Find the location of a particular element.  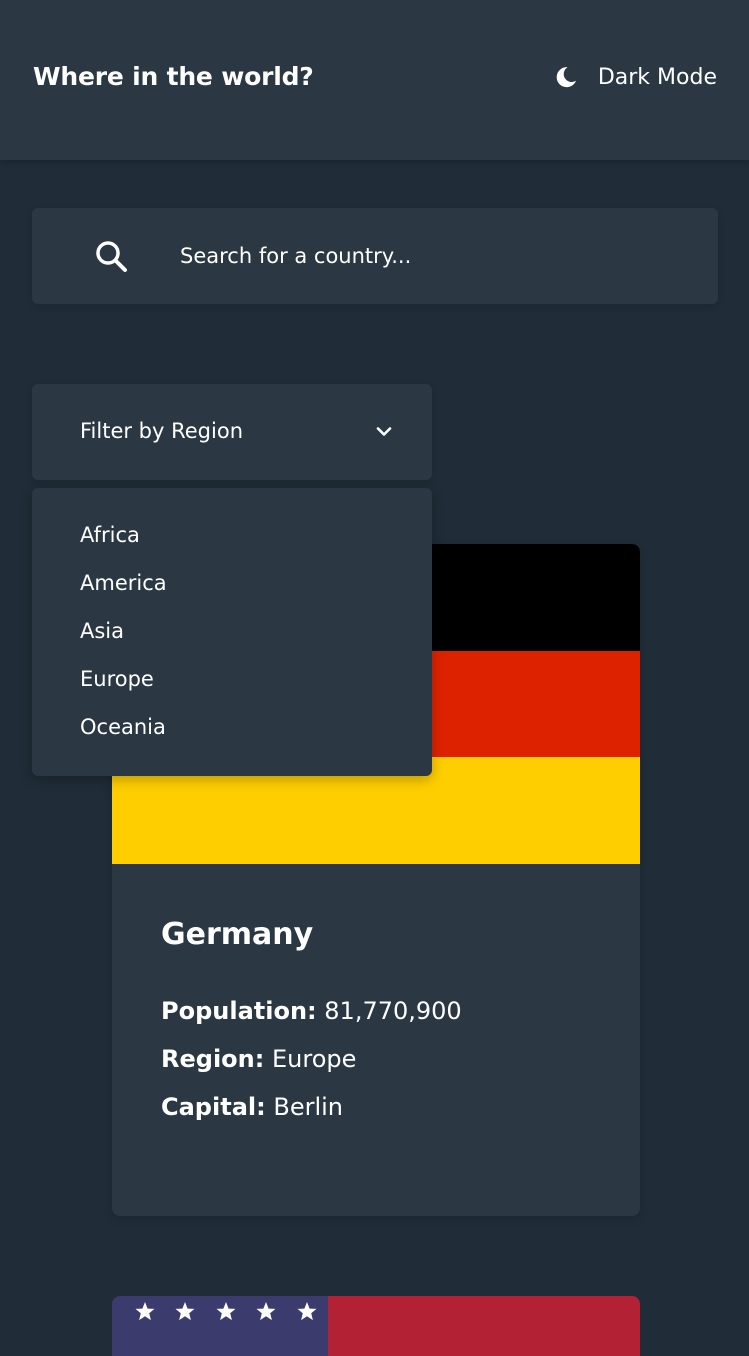

population-value: 81,770,900 is located at coordinates (393, 1011).